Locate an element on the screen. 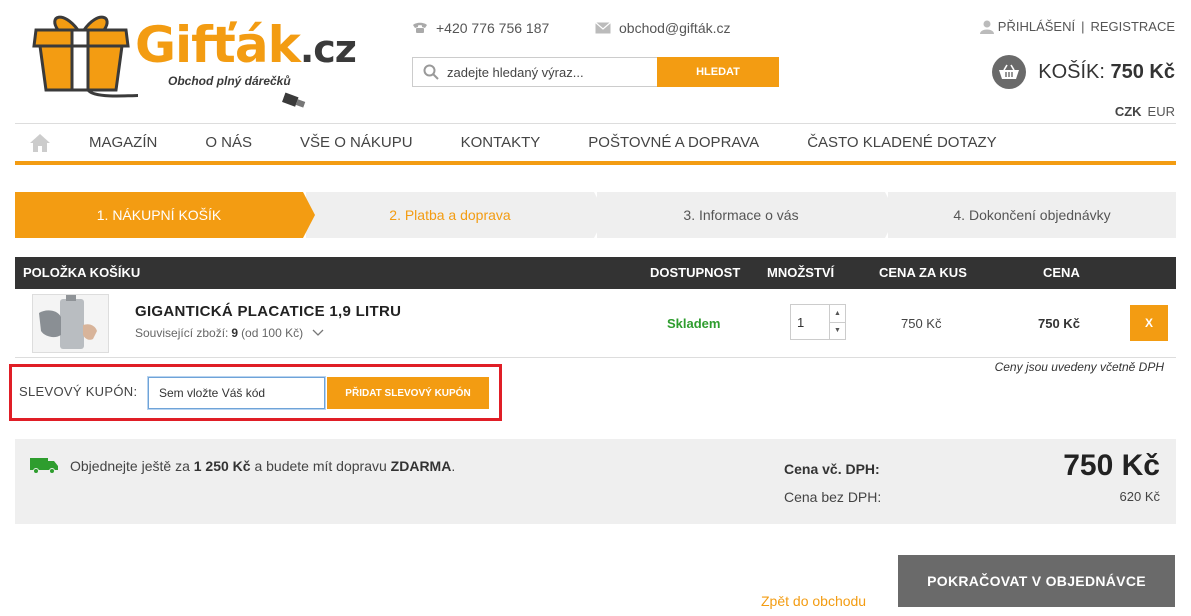 The image size is (1191, 616). nav-item-postovne: POŠTOVNÉ A DOPRAVA is located at coordinates (673, 142).